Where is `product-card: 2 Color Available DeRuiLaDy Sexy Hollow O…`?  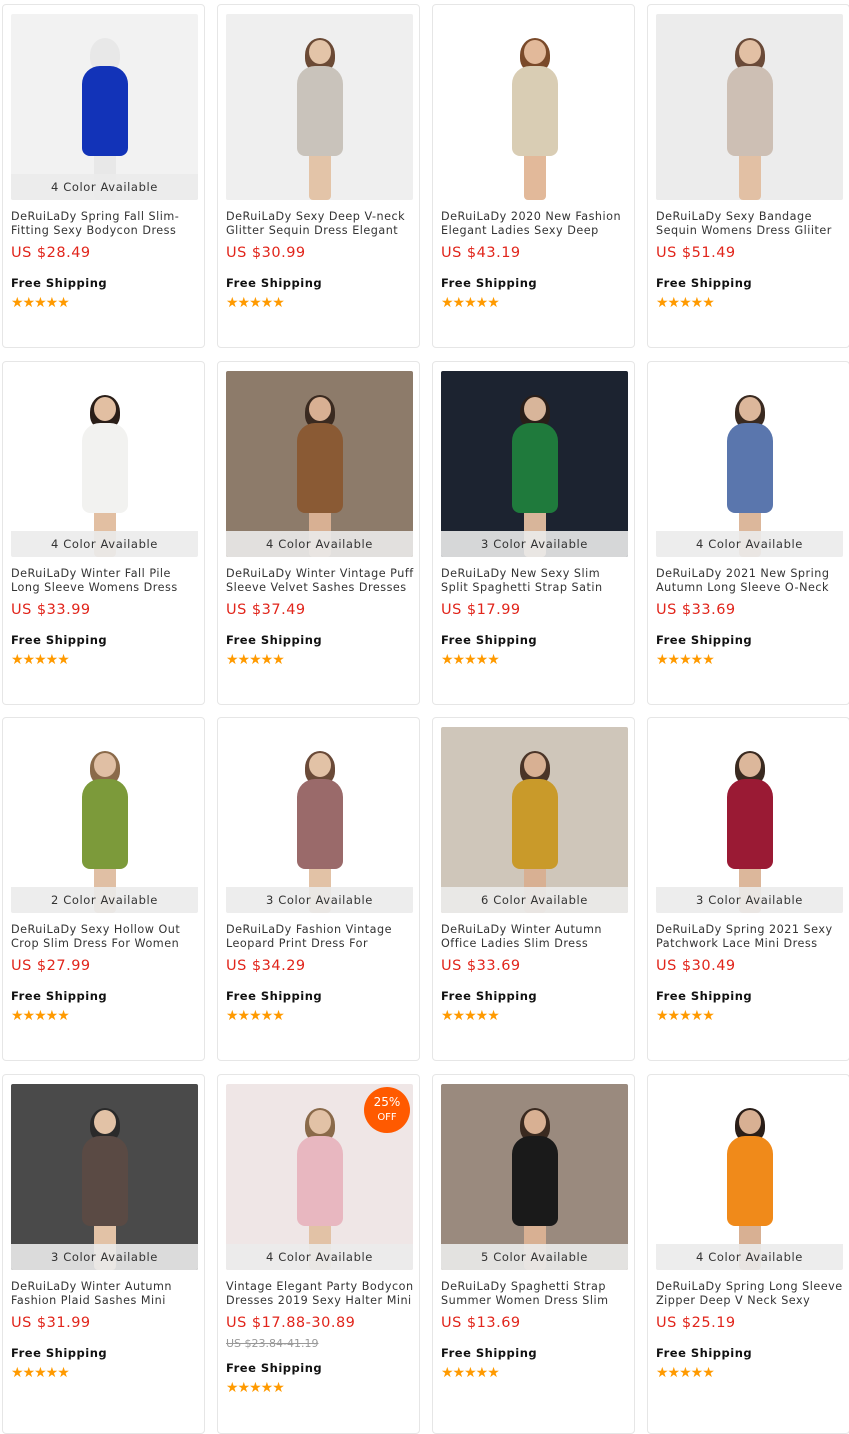
product-card: 2 Color Available DeRuiLaDy Sexy Hollow O… is located at coordinates (103, 889).